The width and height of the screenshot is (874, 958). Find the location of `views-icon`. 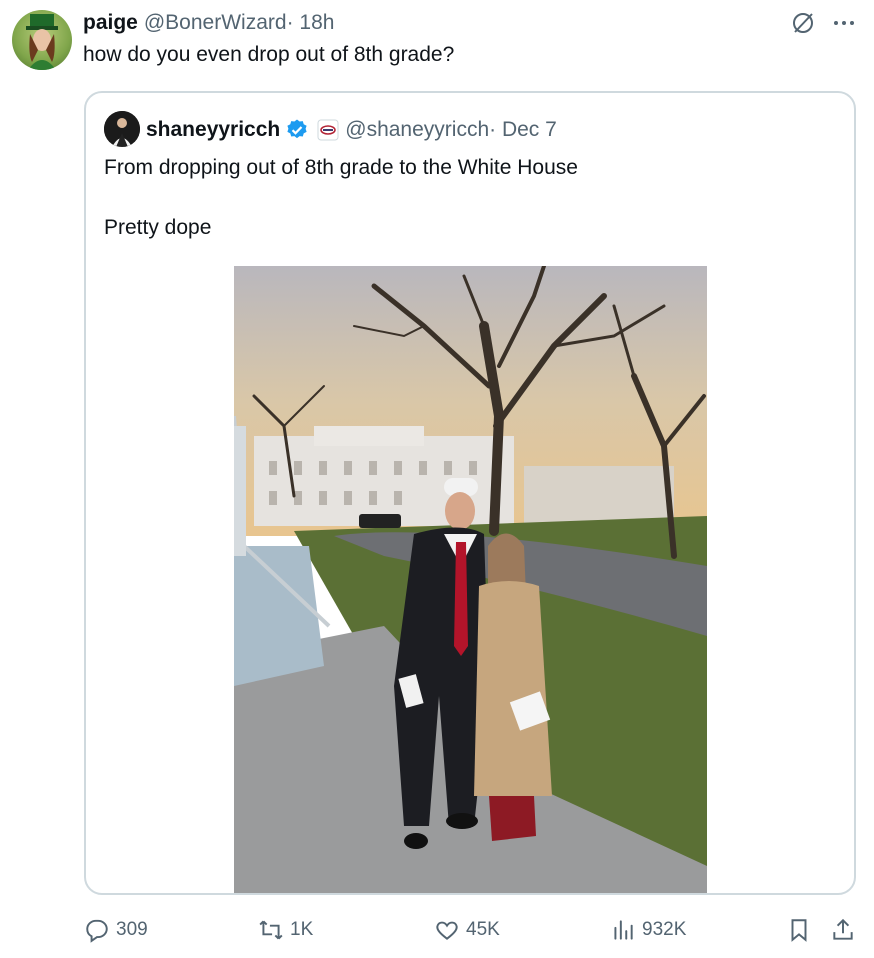

views-icon is located at coordinates (623, 930).